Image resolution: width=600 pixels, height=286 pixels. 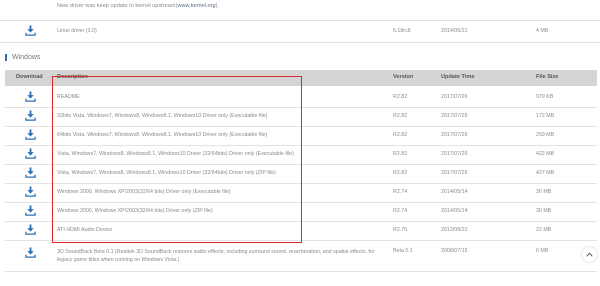 I want to click on row-file-size: 259 MB, so click(x=545, y=135).